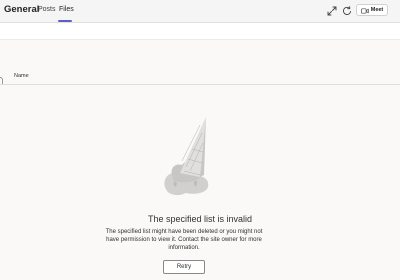  What do you see at coordinates (1, 78) in the screenshot?
I see `file-type-icon` at bounding box center [1, 78].